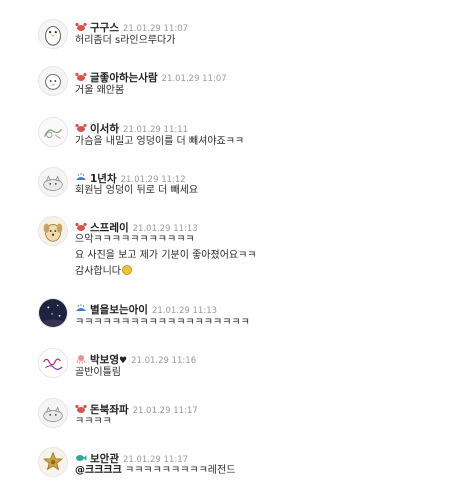  I want to click on comment-nickname: 박보영, so click(104, 360).